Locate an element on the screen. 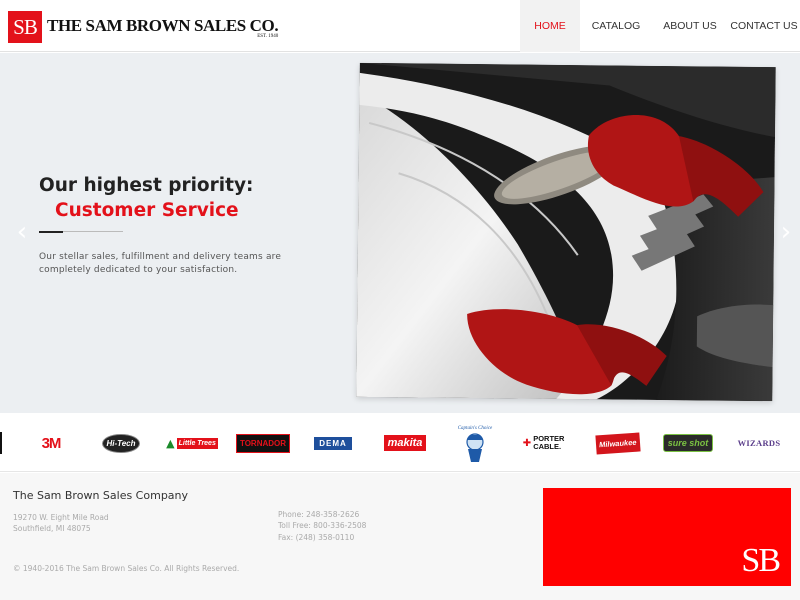 This screenshot has width=800, height=600. brand-wizards-logo: WIZARDS is located at coordinates (759, 443).